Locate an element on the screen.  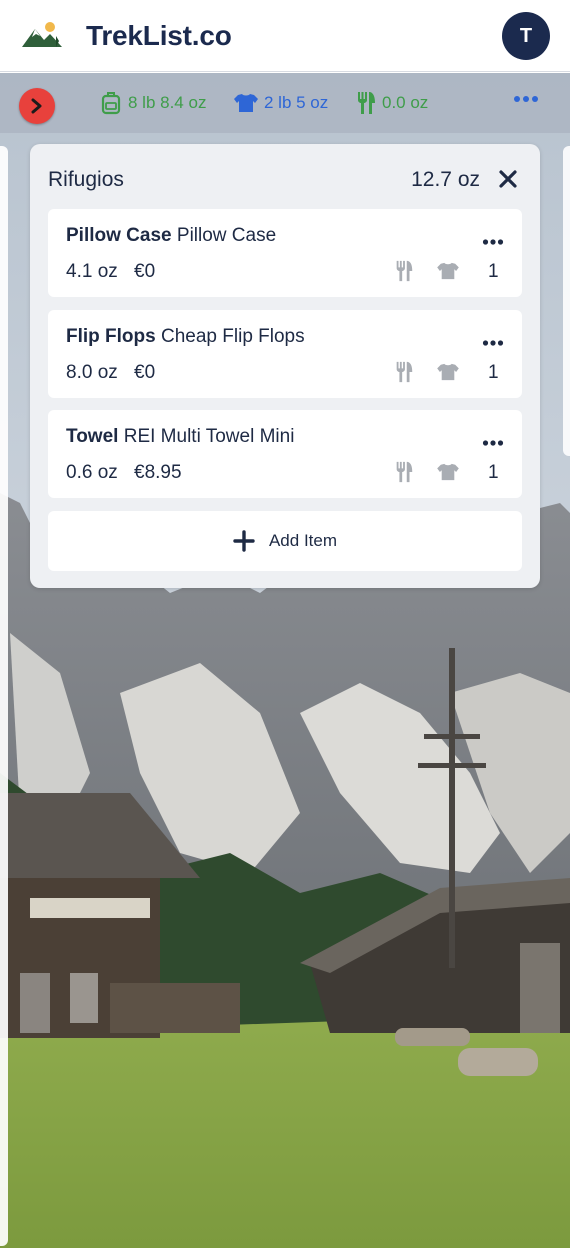
app-header: TrekList.co T is located at coordinates (285, 36).